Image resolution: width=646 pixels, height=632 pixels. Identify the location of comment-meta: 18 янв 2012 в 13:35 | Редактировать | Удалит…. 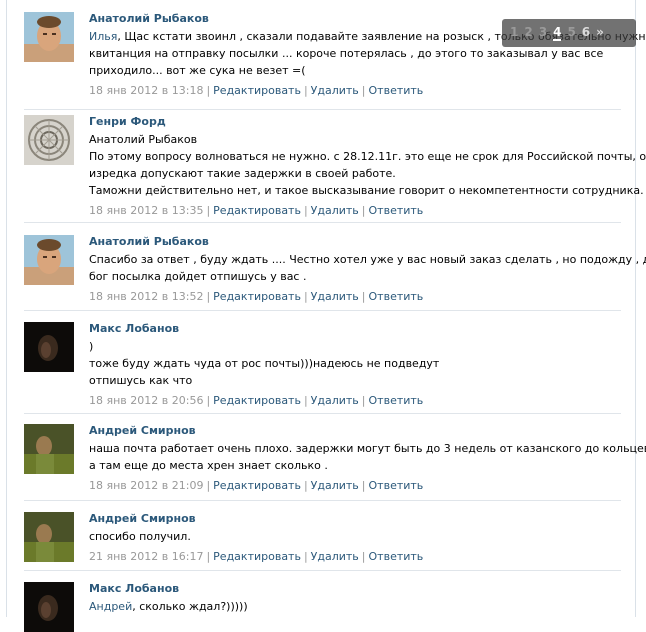
(256, 210).